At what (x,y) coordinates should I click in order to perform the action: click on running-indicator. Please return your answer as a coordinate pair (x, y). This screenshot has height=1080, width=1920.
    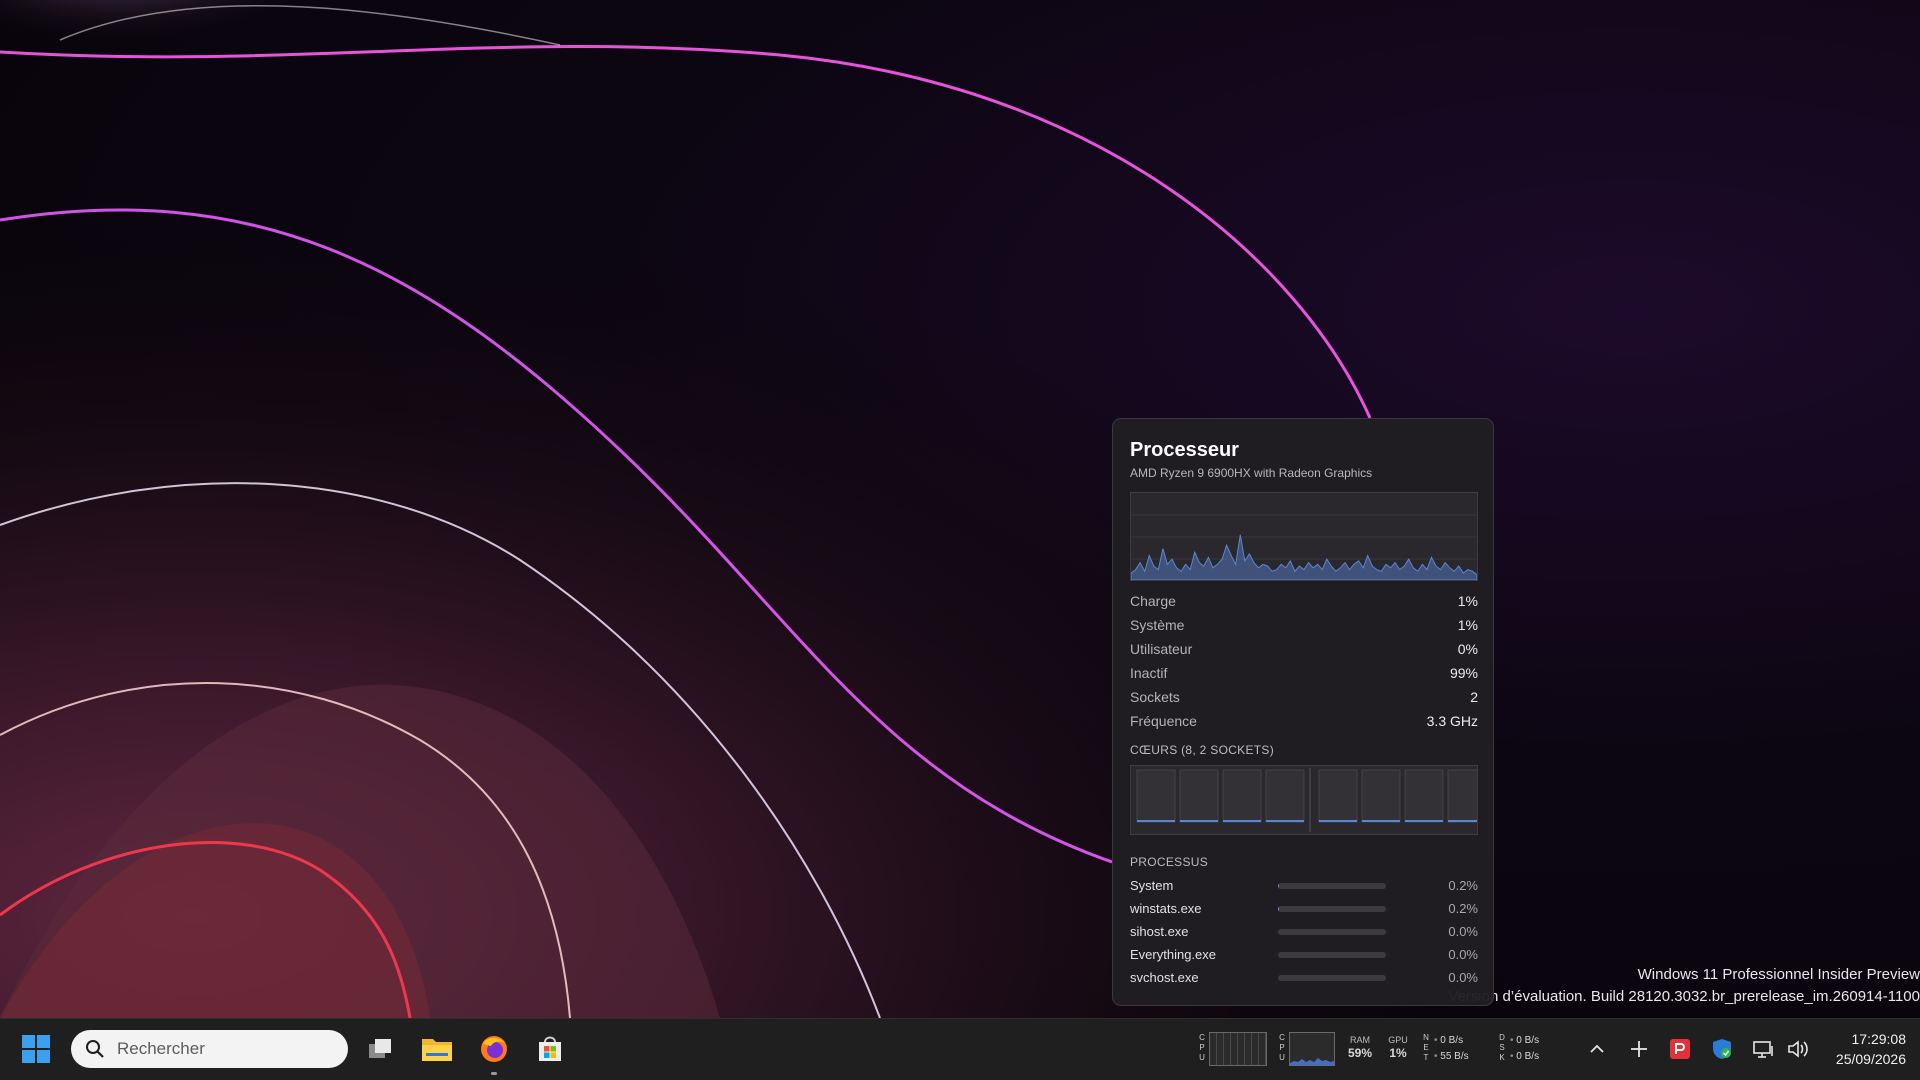
    Looking at the image, I should click on (494, 1073).